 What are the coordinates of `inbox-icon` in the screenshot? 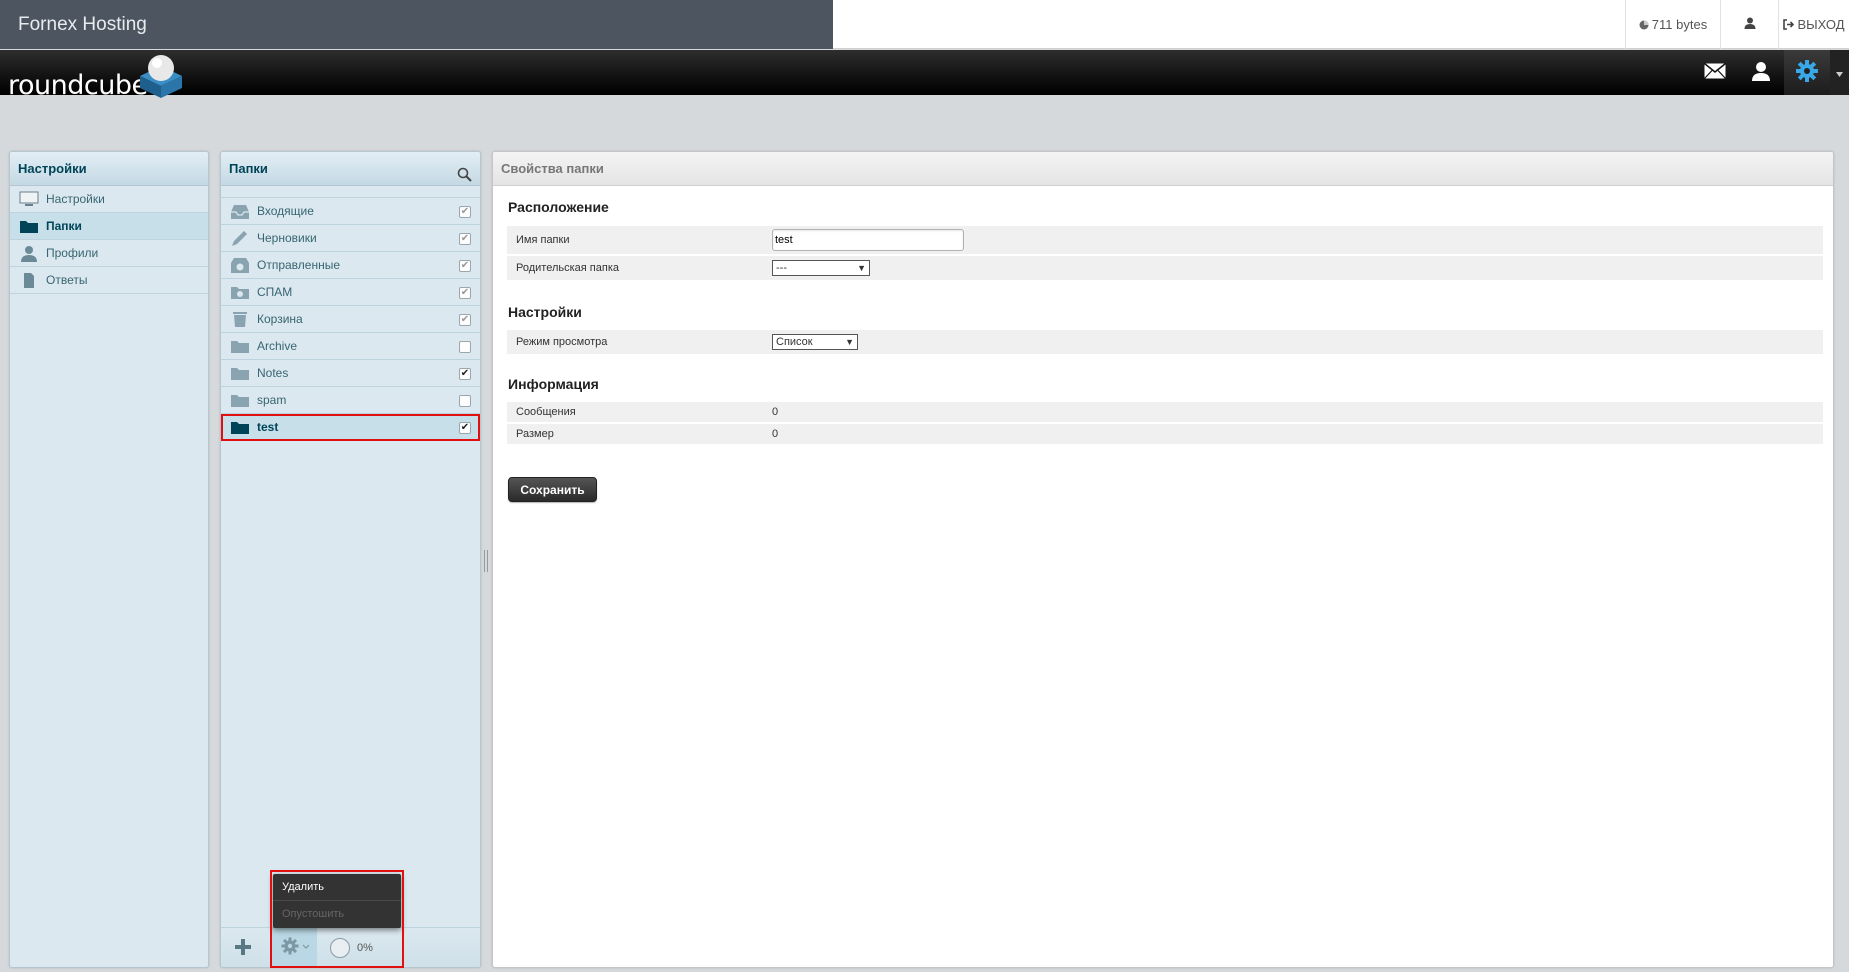 It's located at (240, 211).